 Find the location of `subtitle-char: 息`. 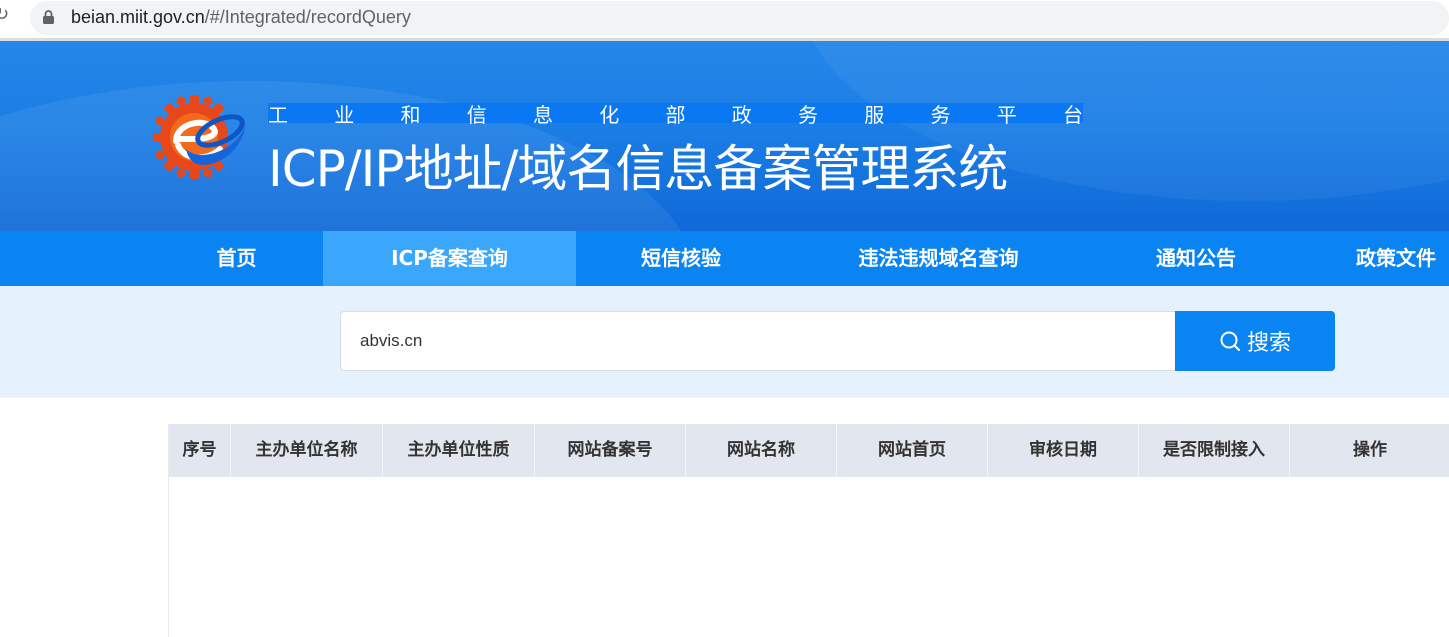

subtitle-char: 息 is located at coordinates (543, 115).